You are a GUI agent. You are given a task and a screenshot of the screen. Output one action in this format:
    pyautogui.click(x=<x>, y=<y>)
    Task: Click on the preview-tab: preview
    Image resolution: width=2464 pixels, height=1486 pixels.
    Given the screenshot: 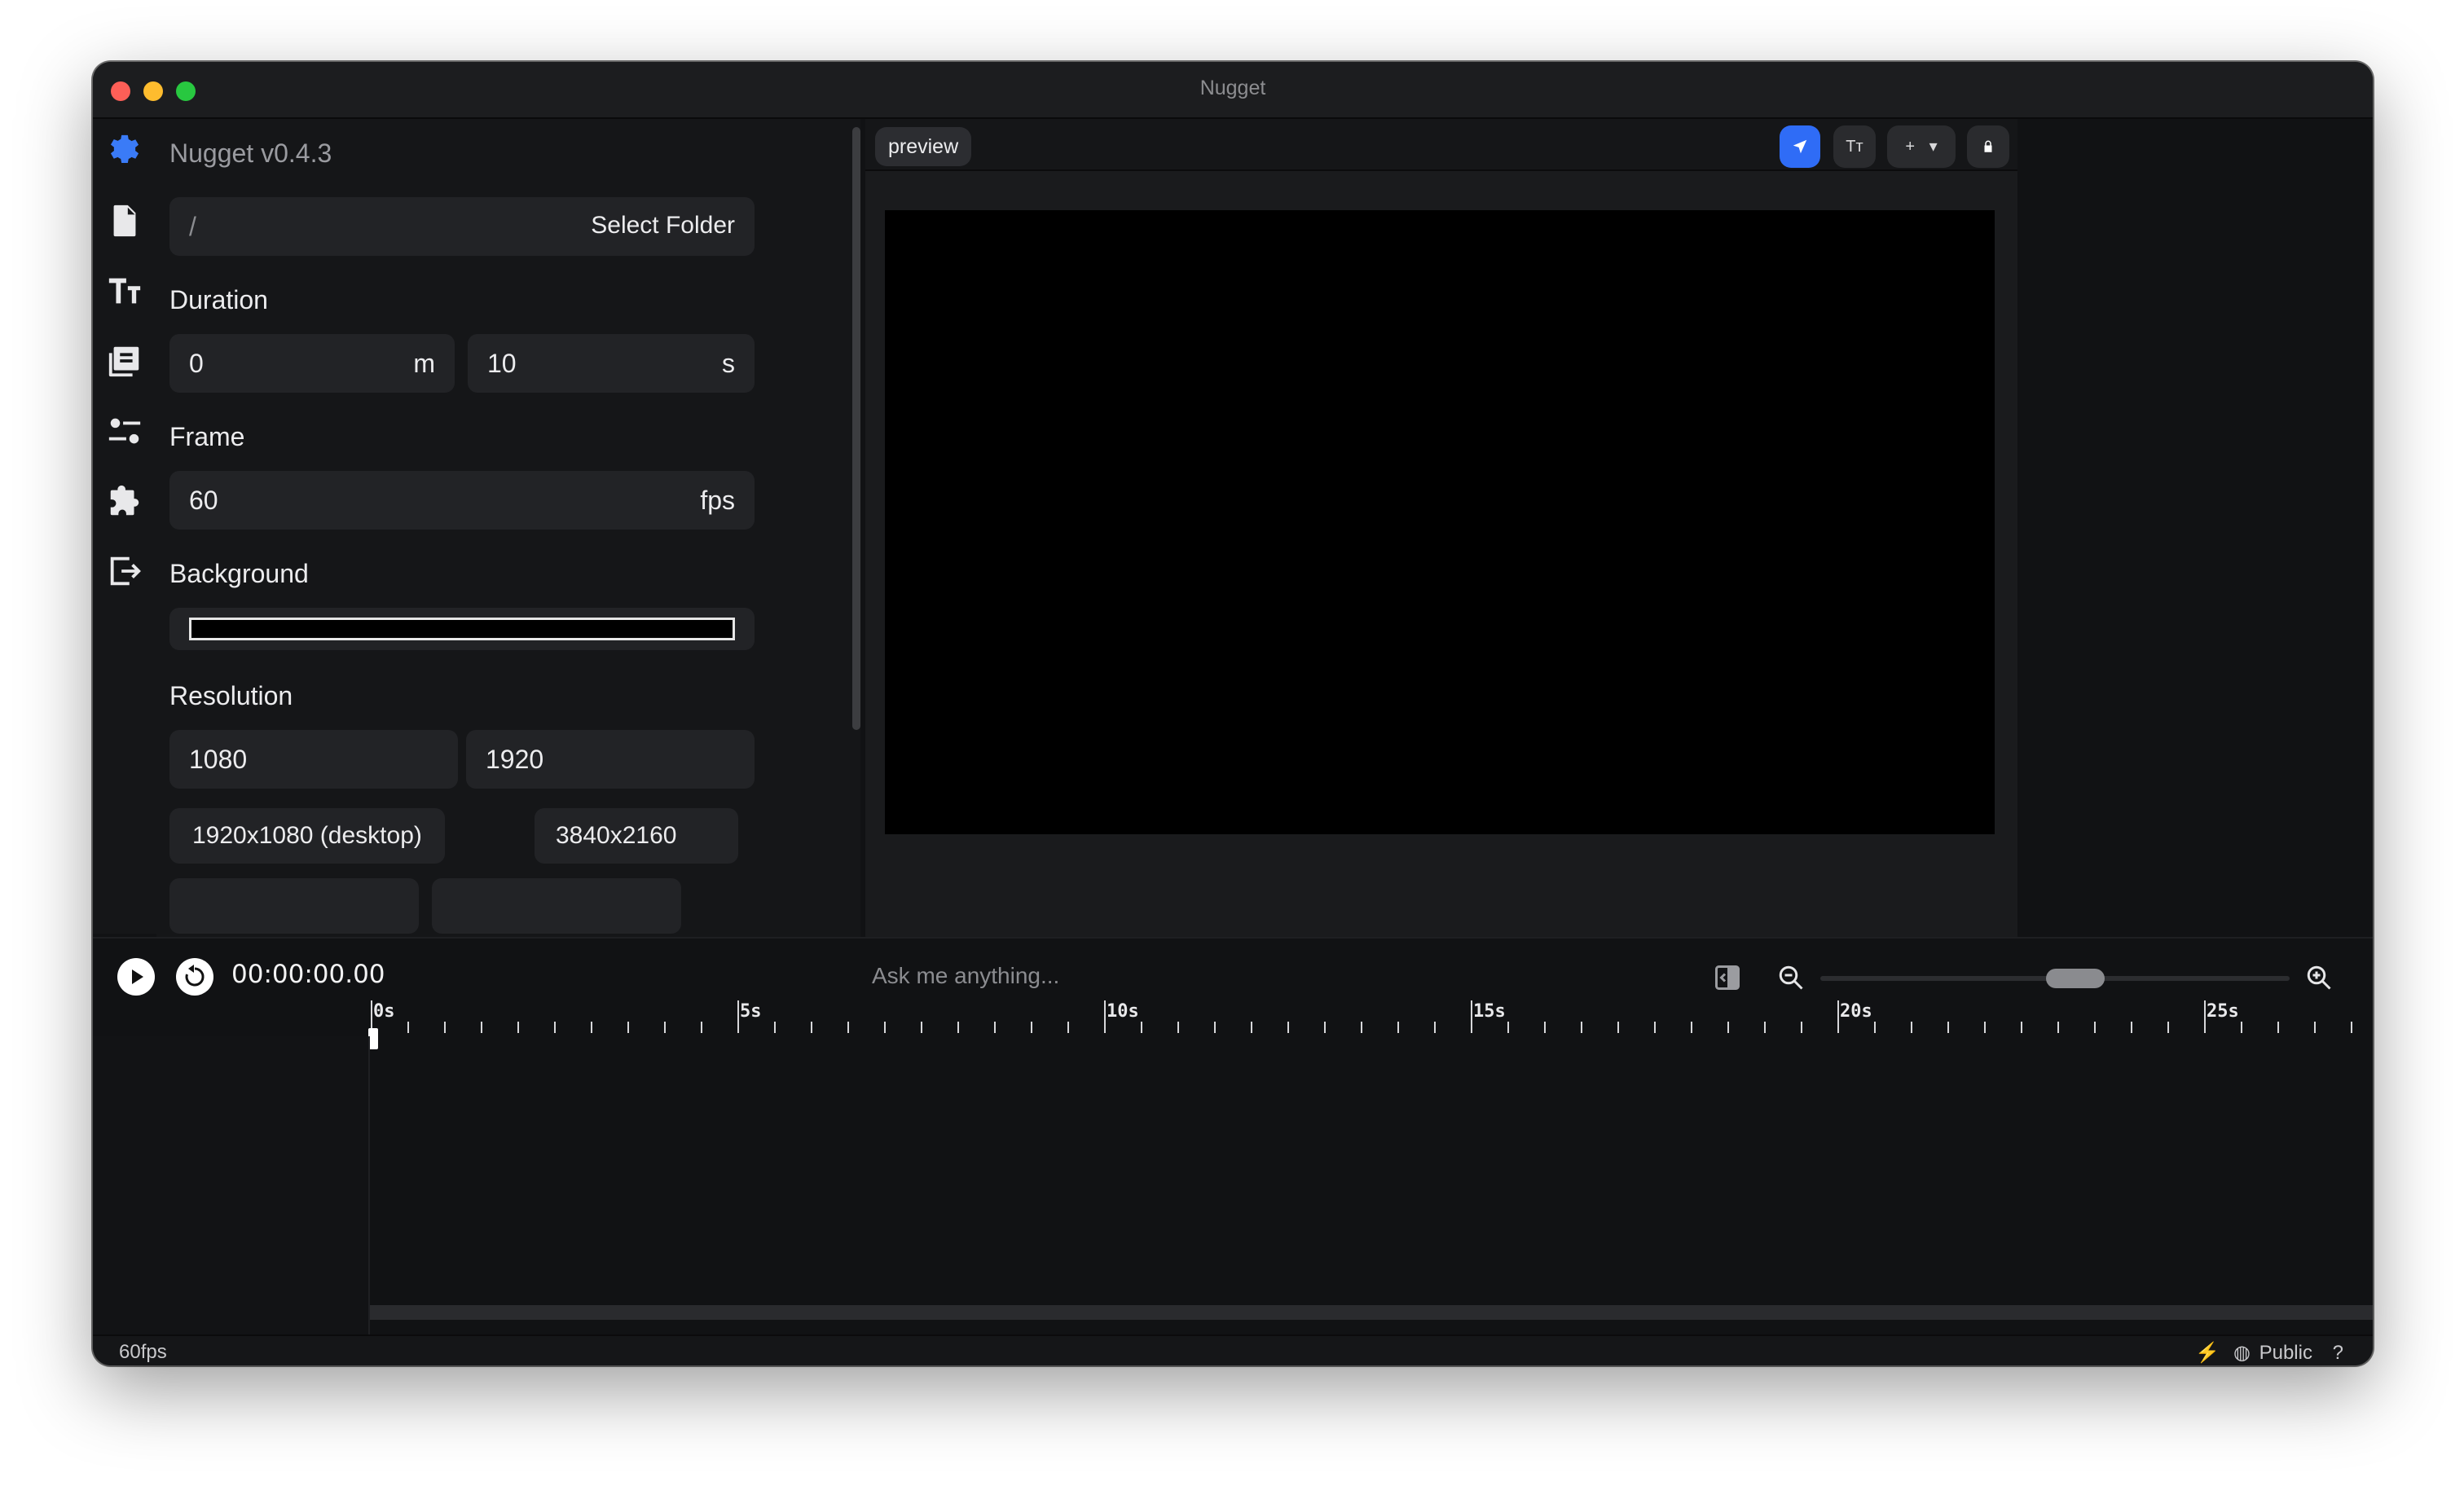 What is the action you would take?
    pyautogui.click(x=923, y=146)
    